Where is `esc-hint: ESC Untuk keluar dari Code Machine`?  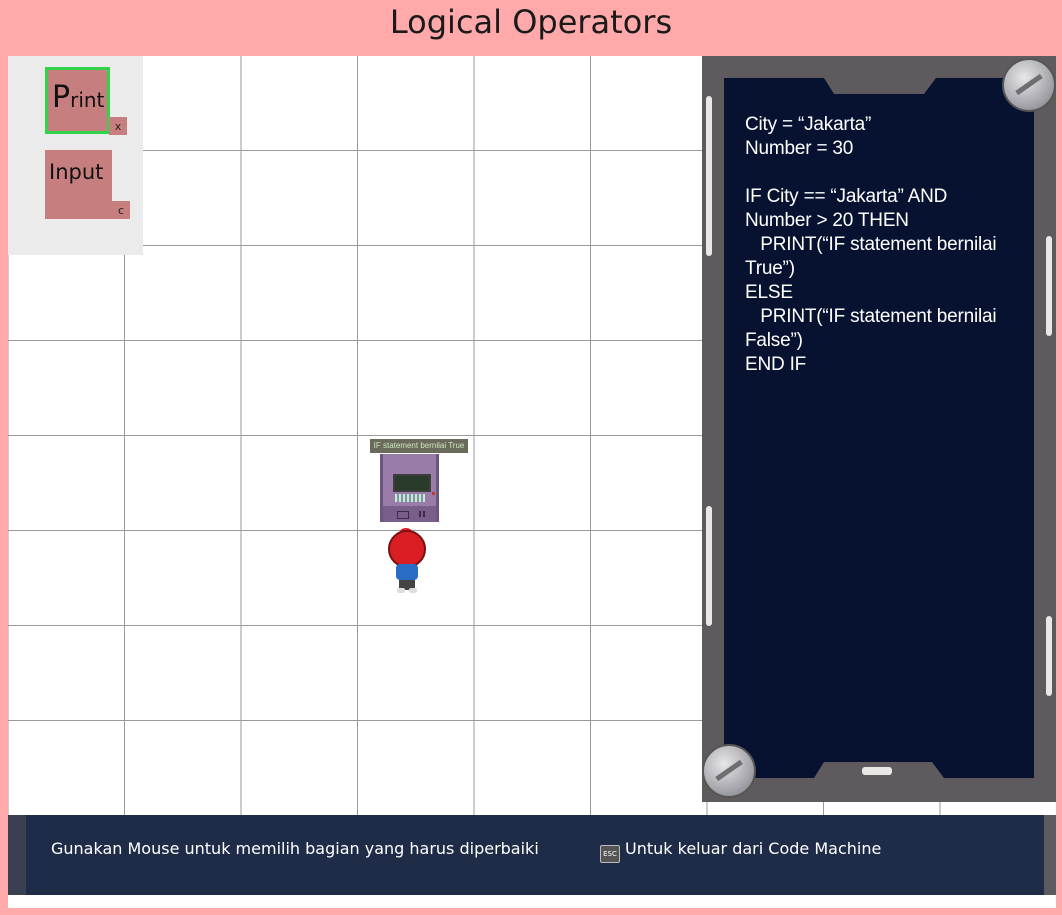 esc-hint: ESC Untuk keluar dari Code Machine is located at coordinates (740, 850).